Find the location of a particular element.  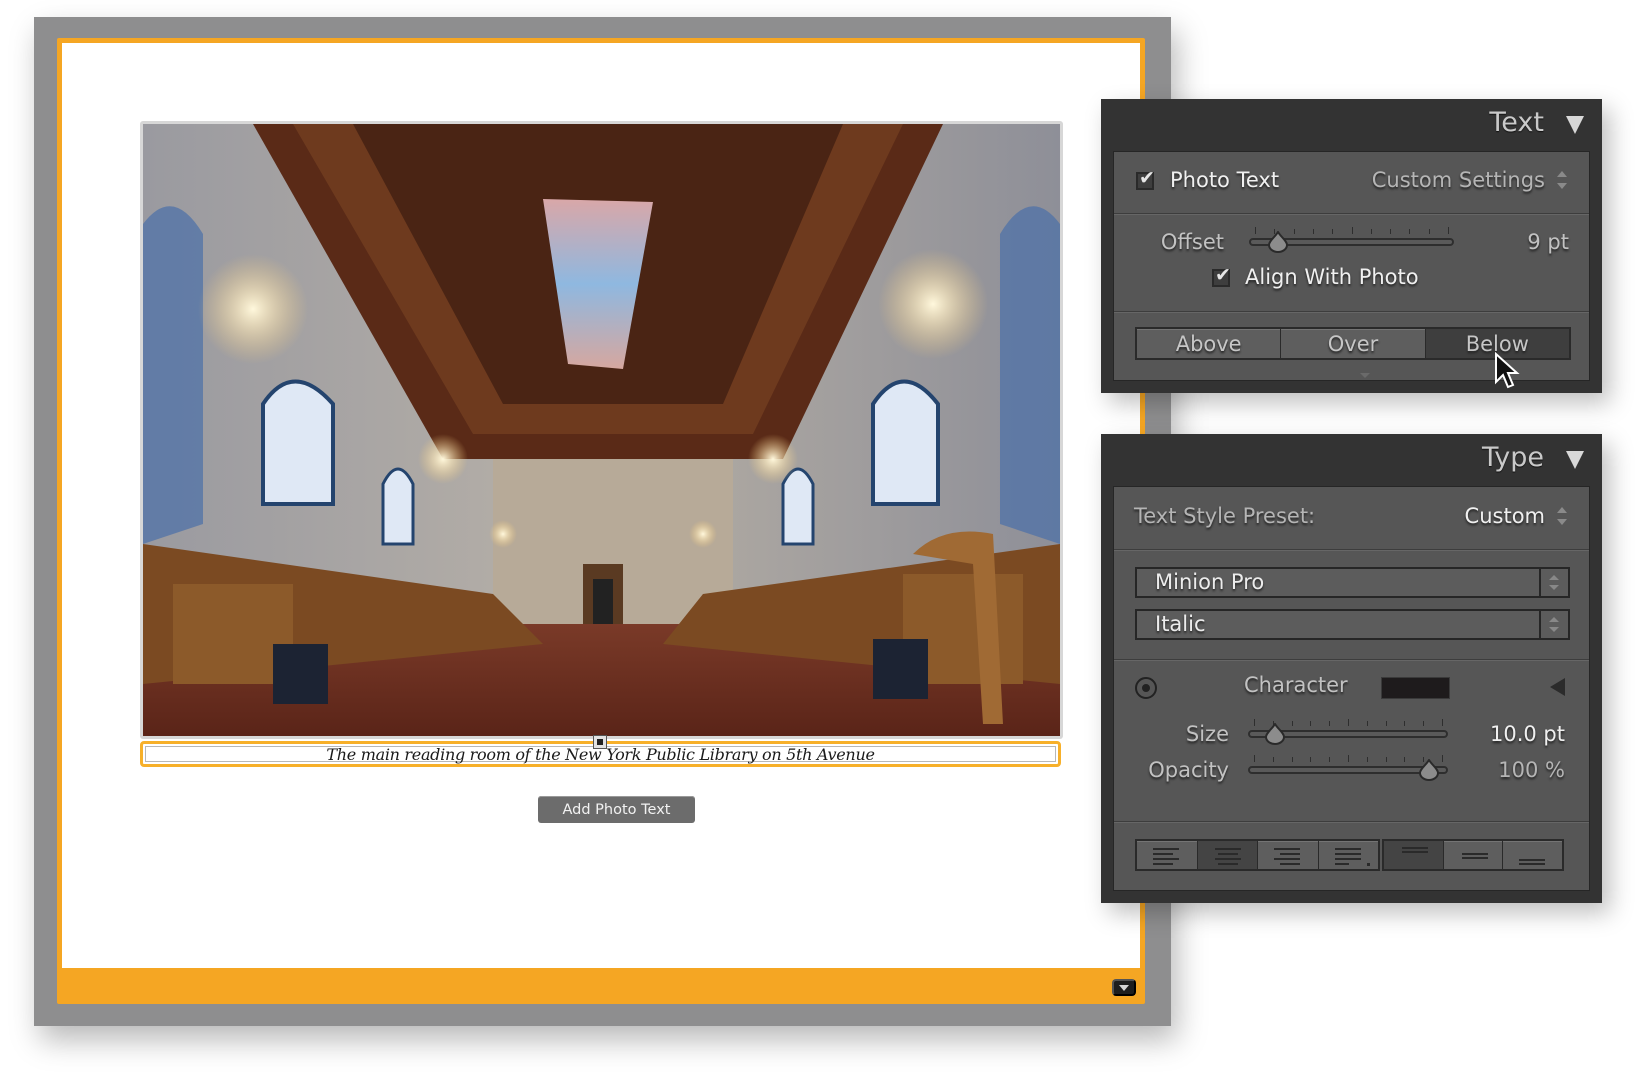

font-style-value: Italic is located at coordinates (1180, 624).